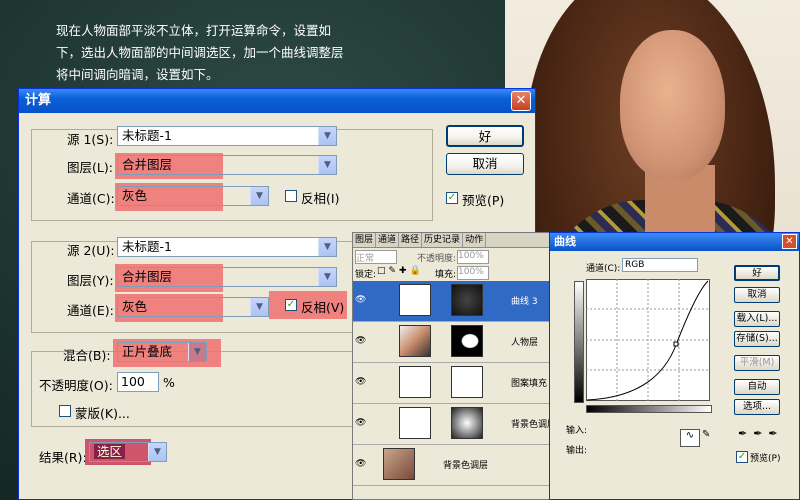 The width and height of the screenshot is (800, 500). I want to click on fill-input: 100%, so click(473, 273).